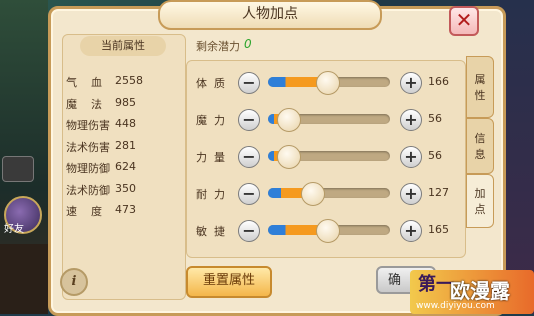 Image resolution: width=534 pixels, height=316 pixels. Describe the element at coordinates (14, 229) in the screenshot. I see `friend-label: 好友` at that location.